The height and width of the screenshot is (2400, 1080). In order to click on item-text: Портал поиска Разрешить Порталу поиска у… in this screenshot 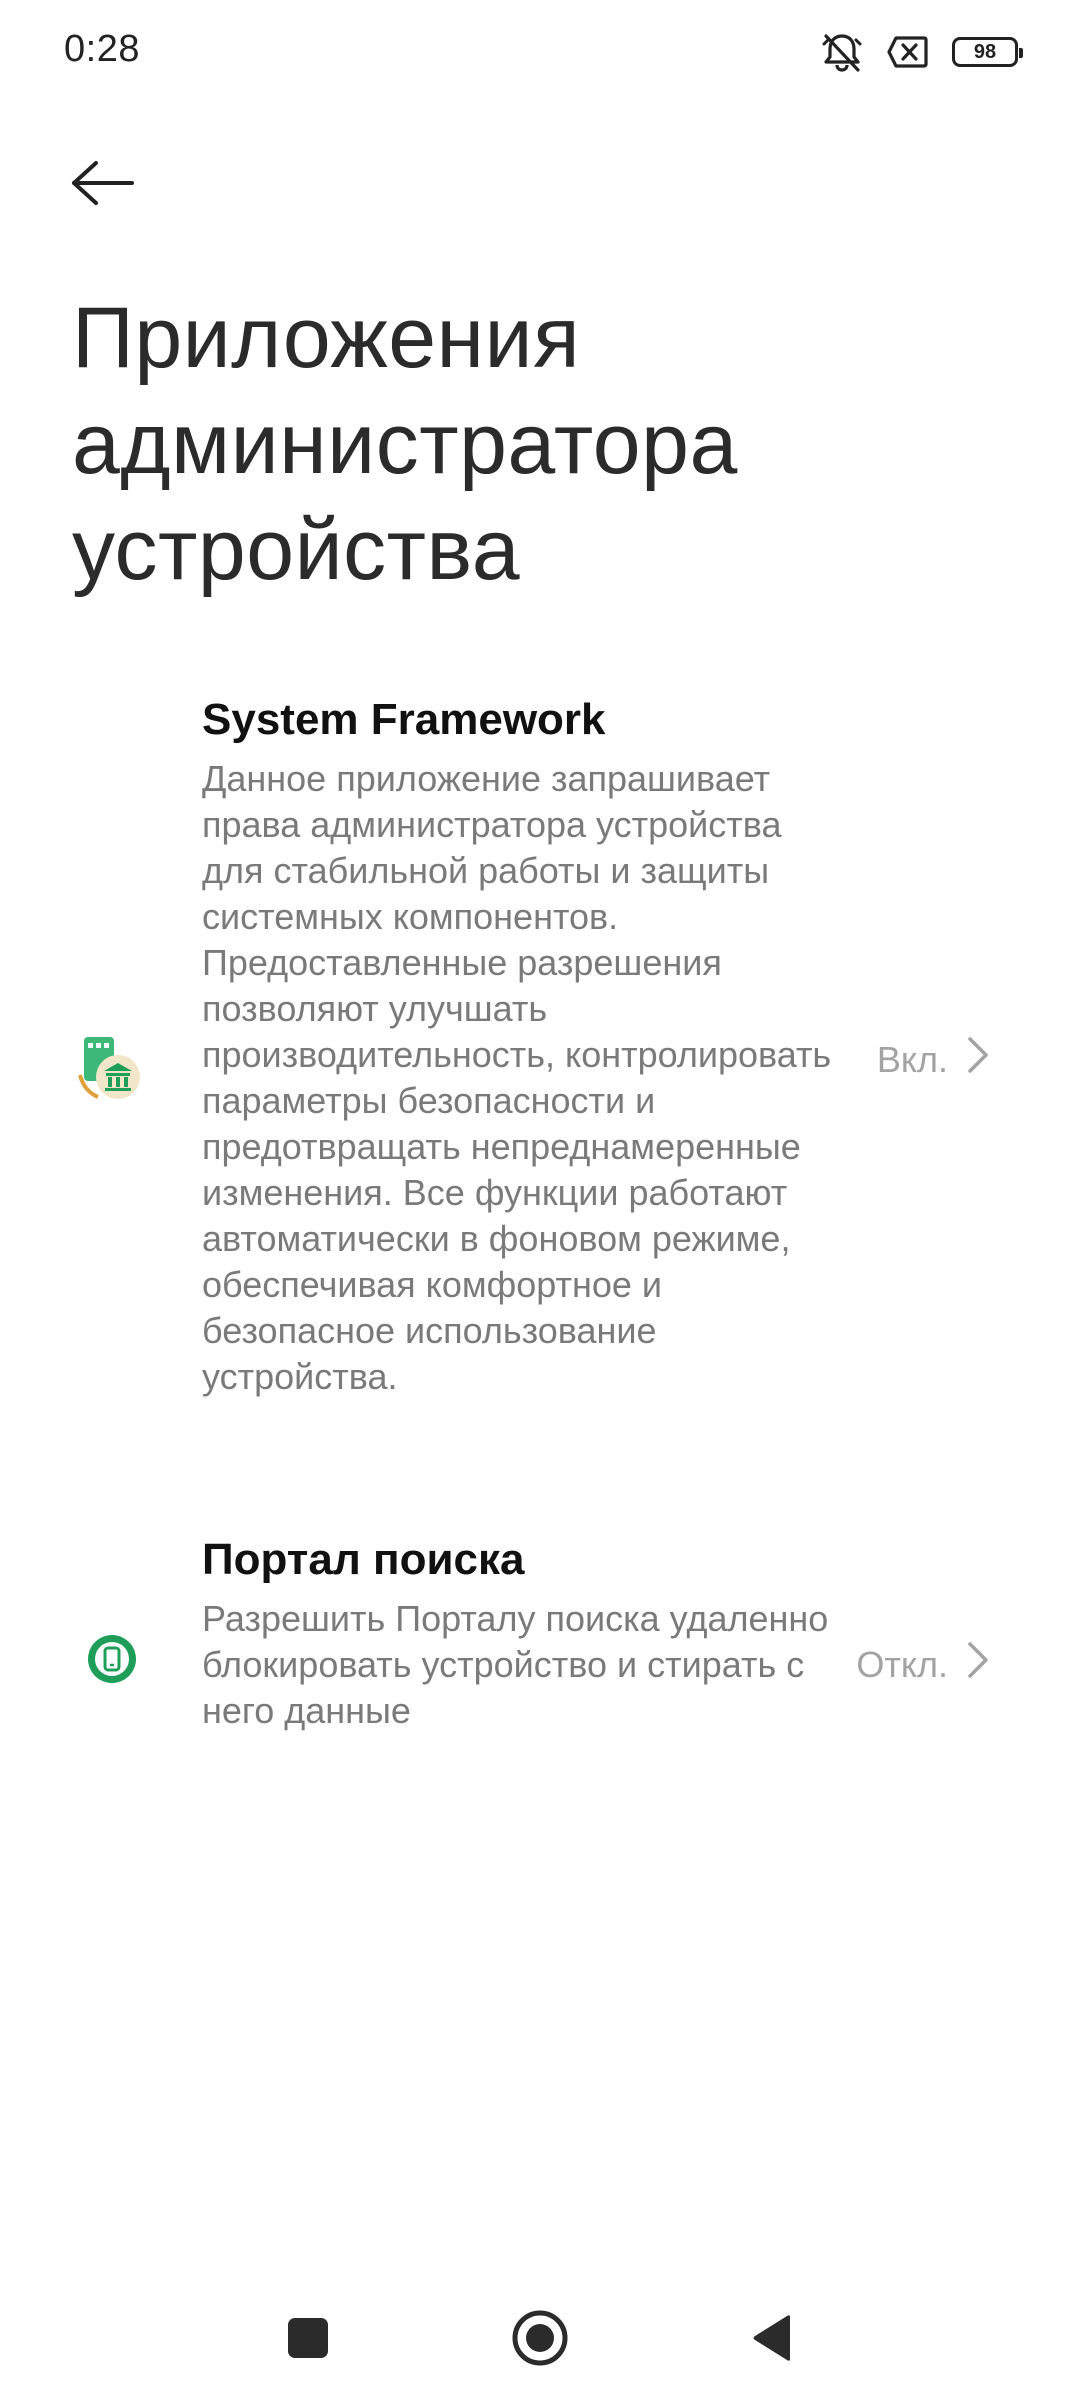, I will do `click(527, 1632)`.